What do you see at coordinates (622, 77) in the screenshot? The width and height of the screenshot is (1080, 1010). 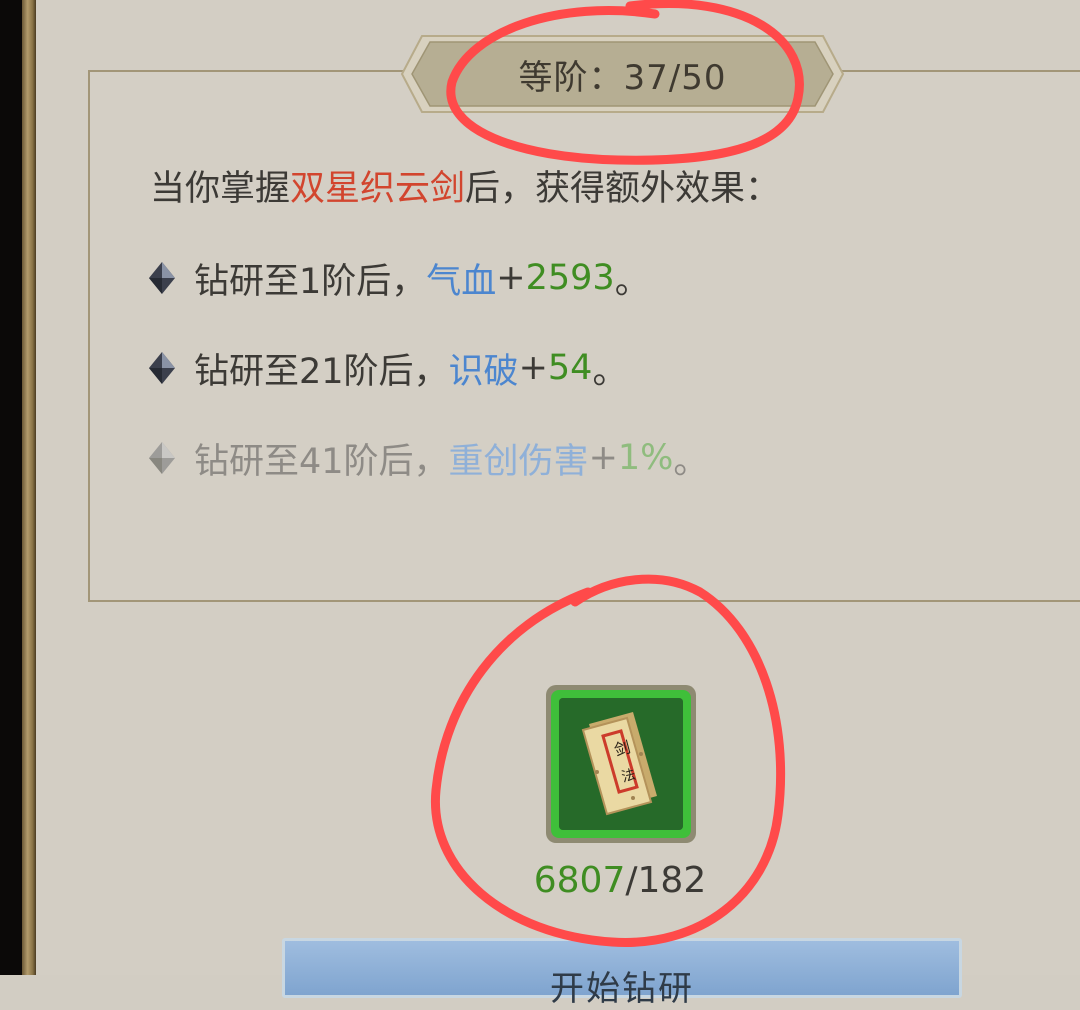 I see `level-progress-label: 等阶：37/50` at bounding box center [622, 77].